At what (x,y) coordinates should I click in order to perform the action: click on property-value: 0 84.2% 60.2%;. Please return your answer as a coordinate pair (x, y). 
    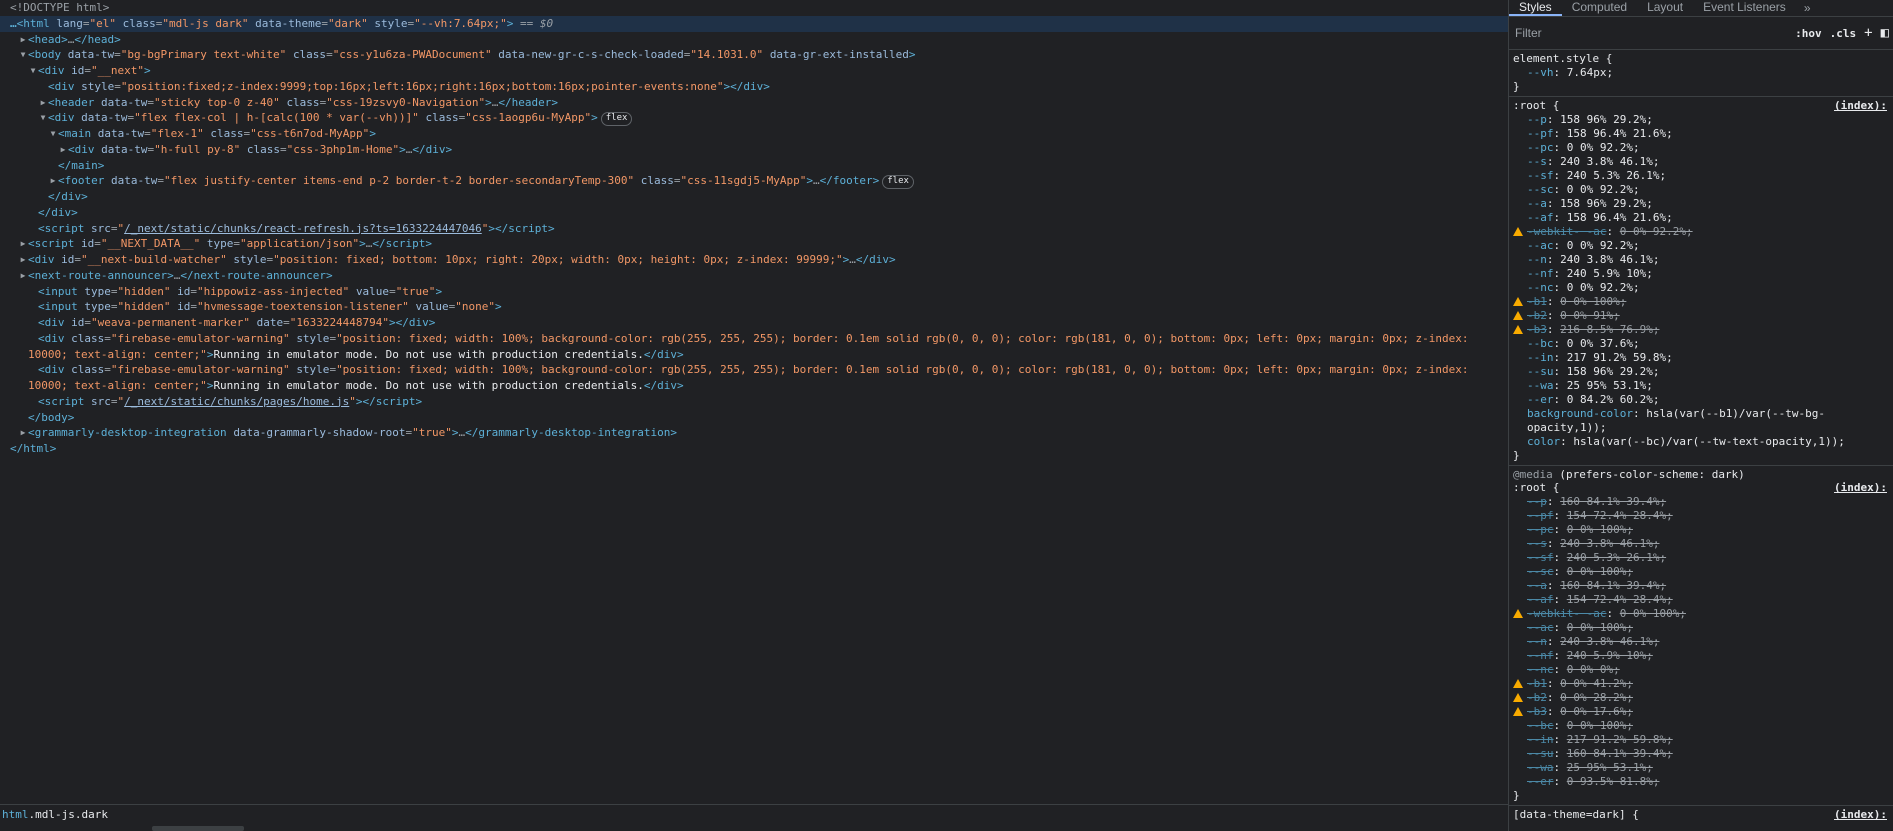
    Looking at the image, I should click on (1613, 399).